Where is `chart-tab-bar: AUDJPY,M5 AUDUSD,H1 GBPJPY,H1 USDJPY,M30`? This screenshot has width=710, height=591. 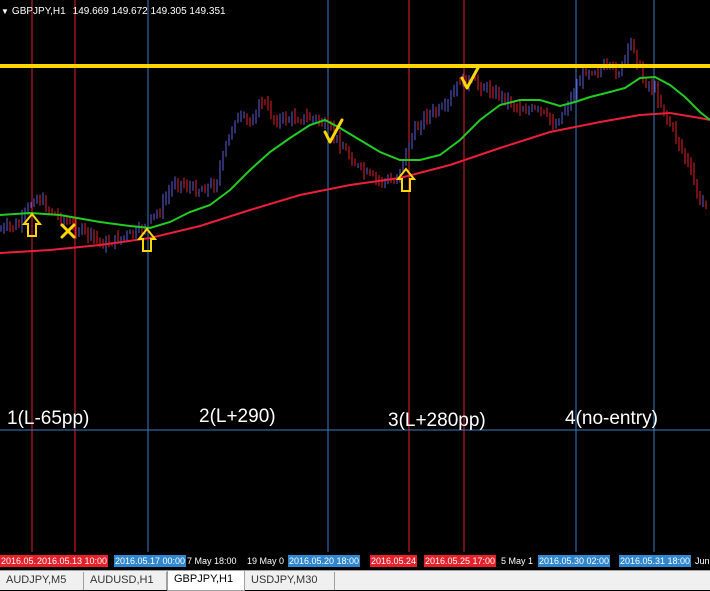
chart-tab-bar: AUDJPY,M5 AUDUSD,H1 GBPJPY,H1 USDJPY,M30 is located at coordinates (355, 580).